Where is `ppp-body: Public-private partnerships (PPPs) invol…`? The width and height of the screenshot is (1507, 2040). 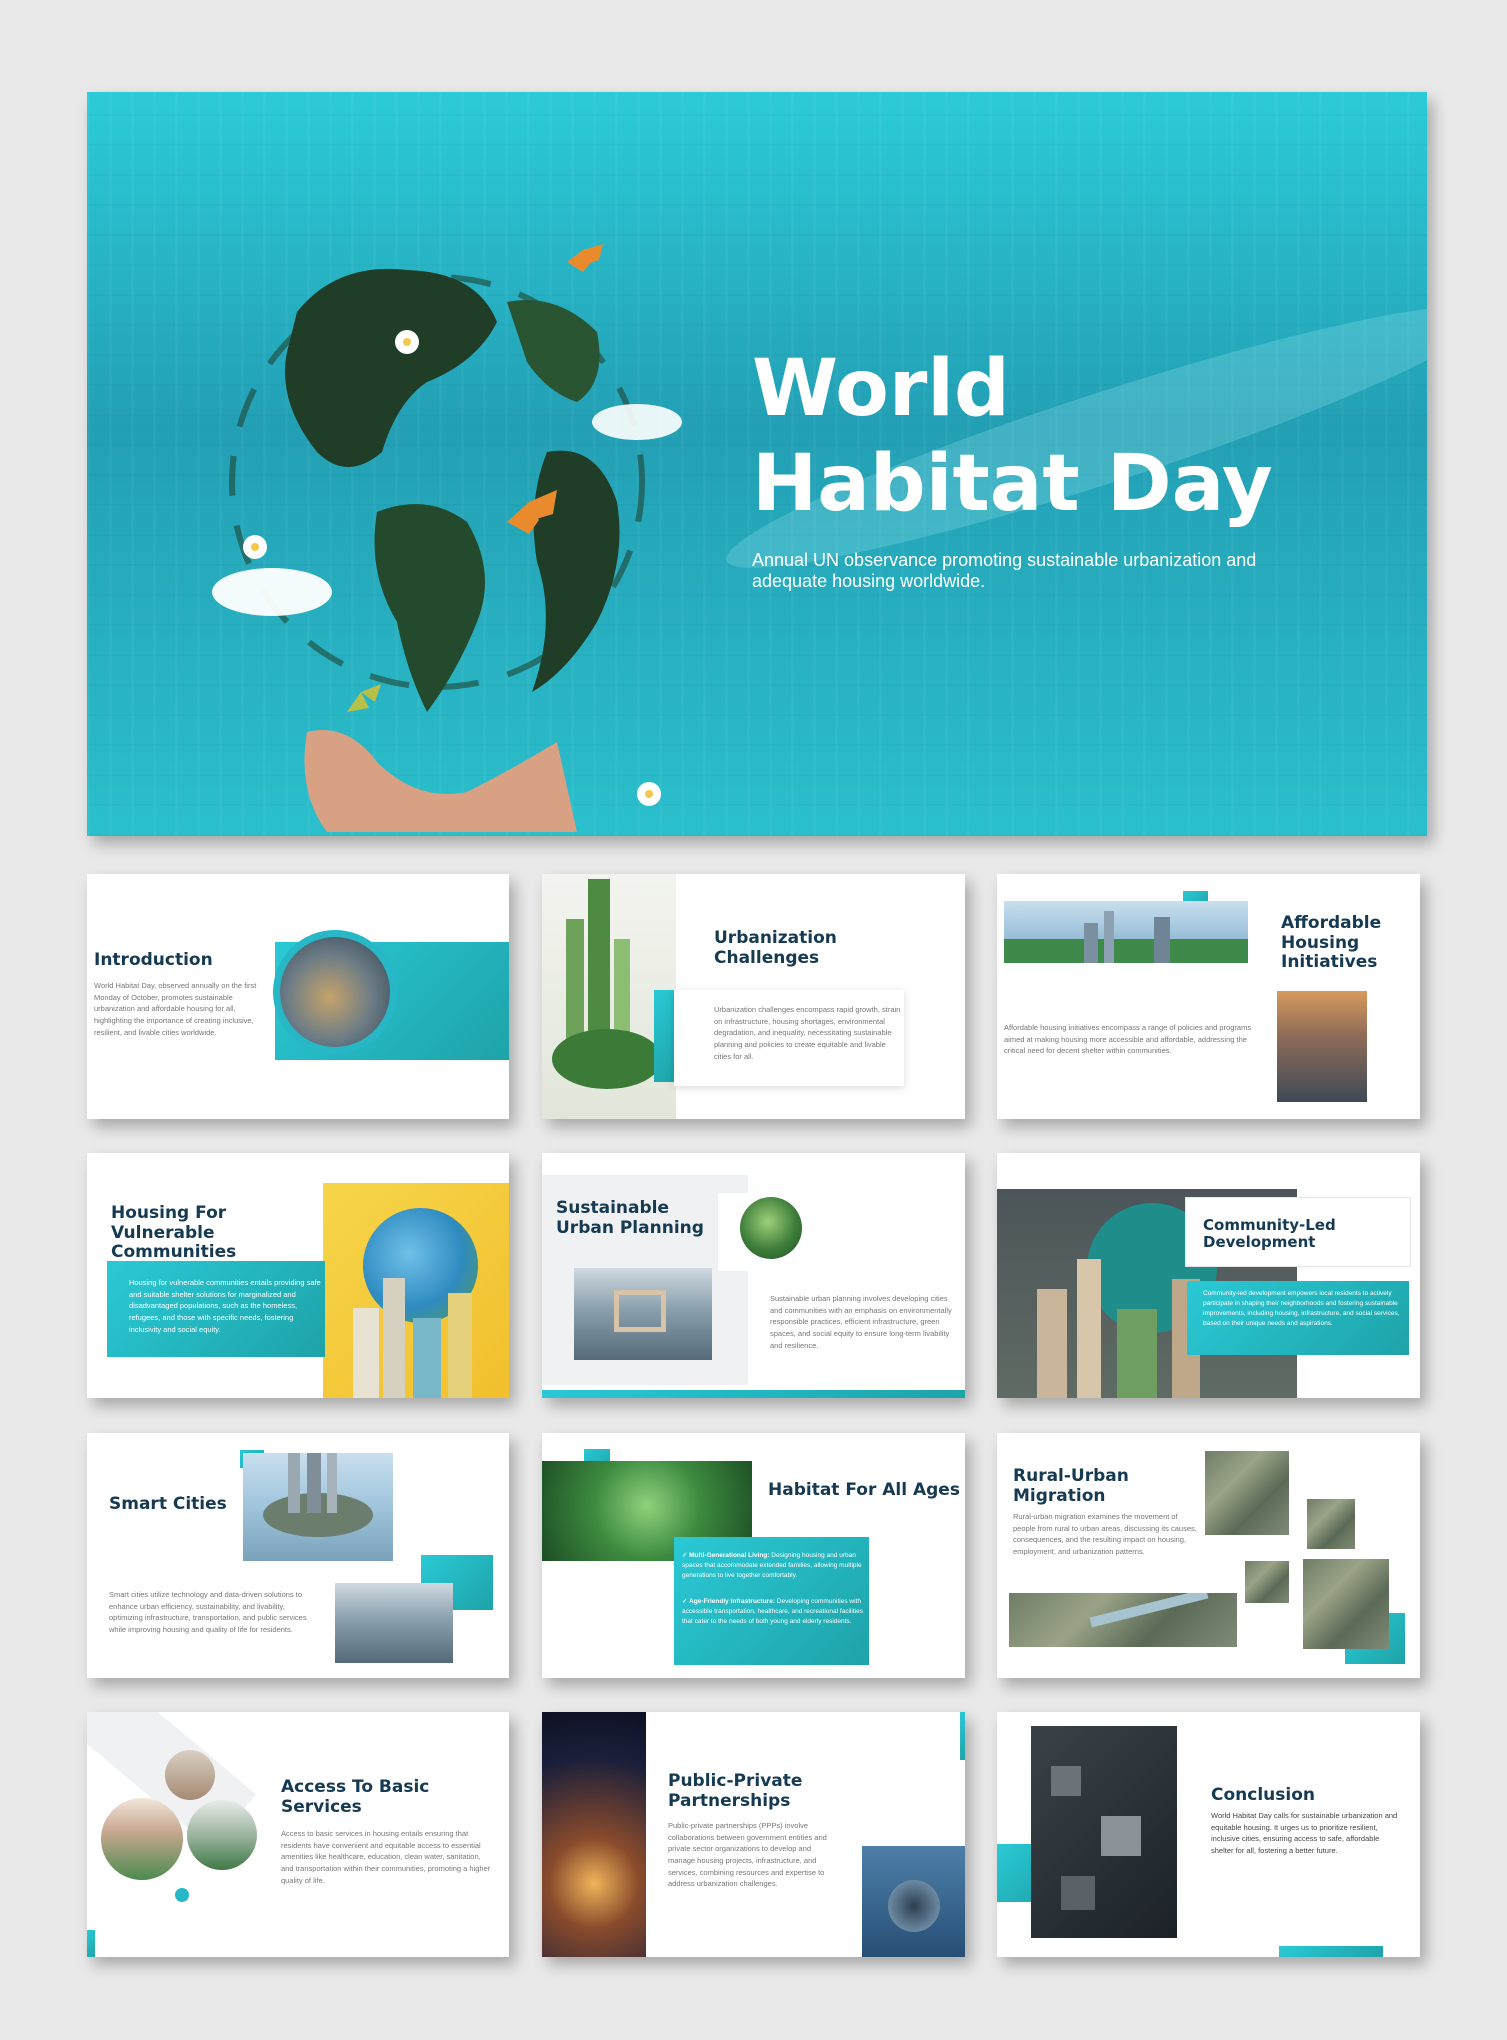 ppp-body: Public-private partnerships (PPPs) invol… is located at coordinates (747, 1855).